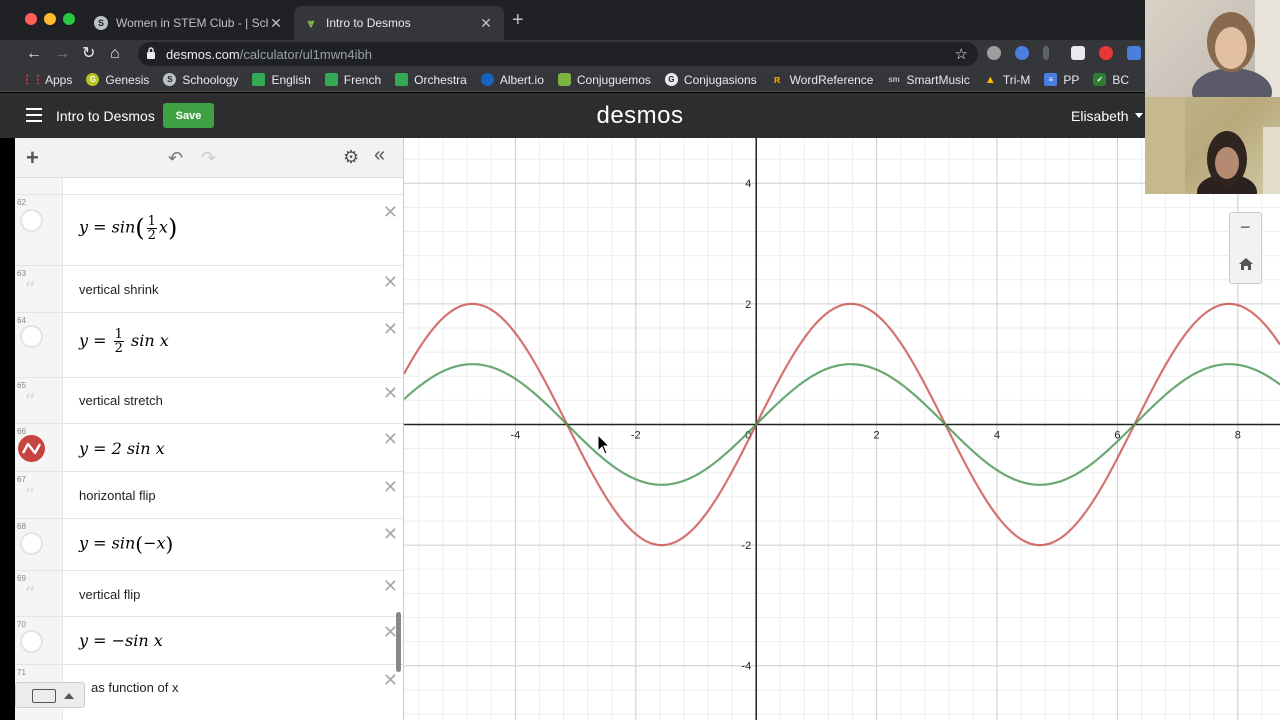 This screenshot has height=720, width=1280. I want to click on classroom-icon, so click(402, 79).